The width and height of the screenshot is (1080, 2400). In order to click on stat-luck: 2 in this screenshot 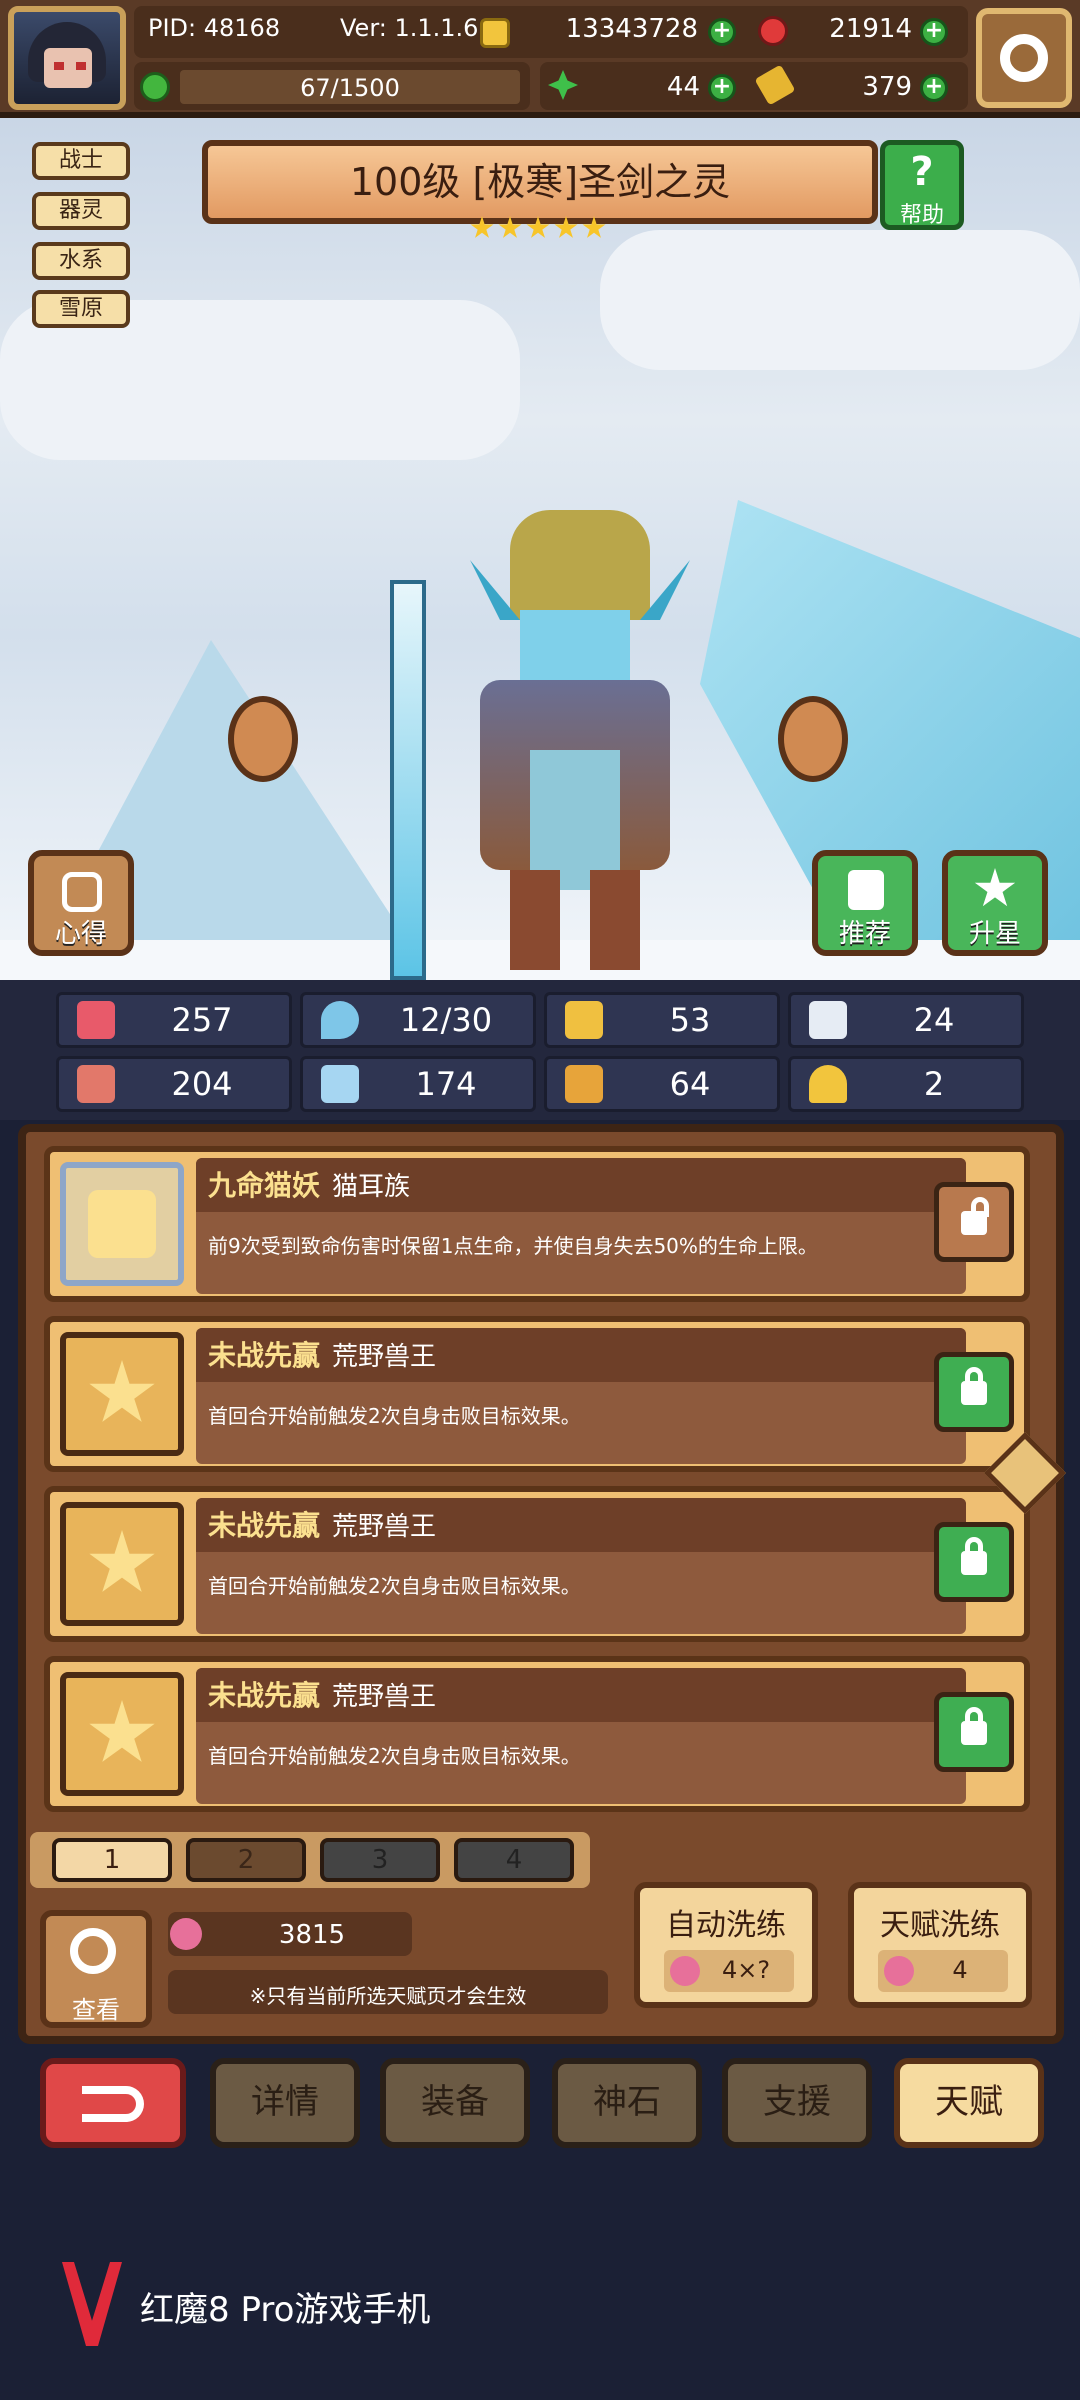, I will do `click(906, 1084)`.